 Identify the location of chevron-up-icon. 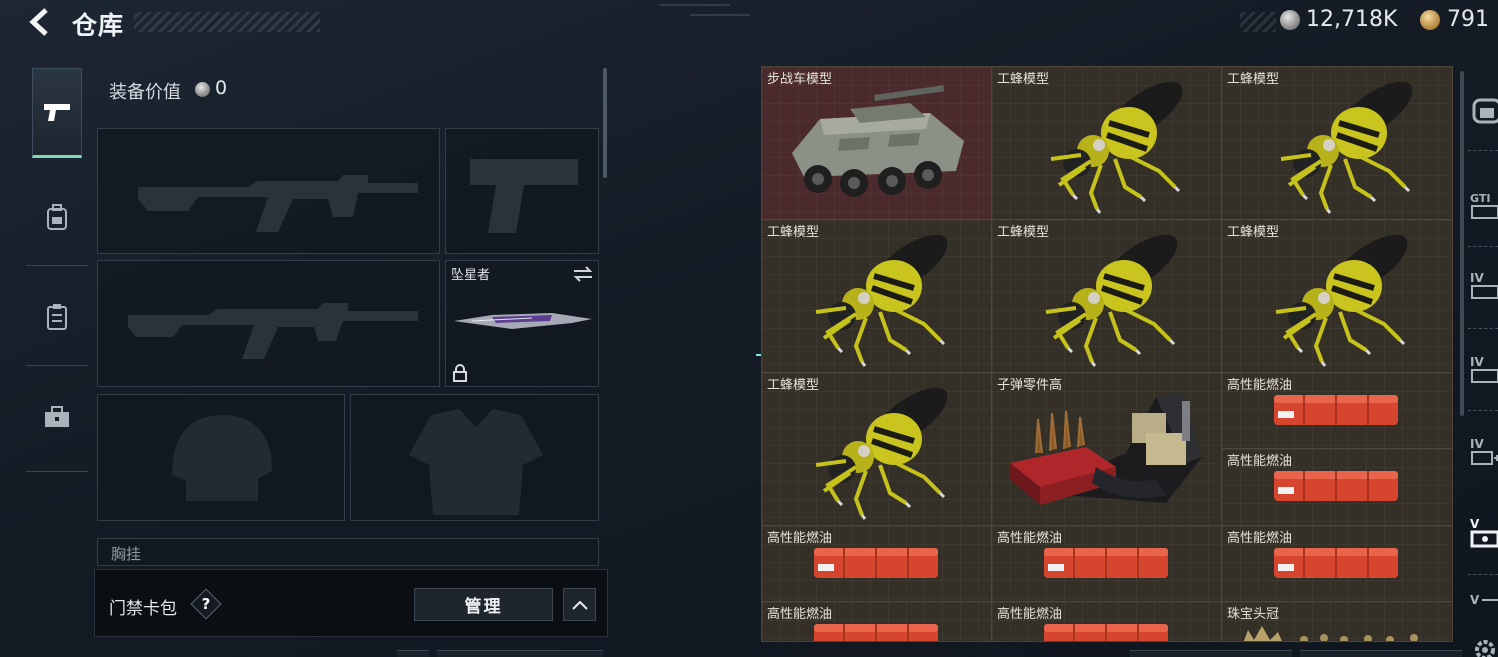
(579, 605).